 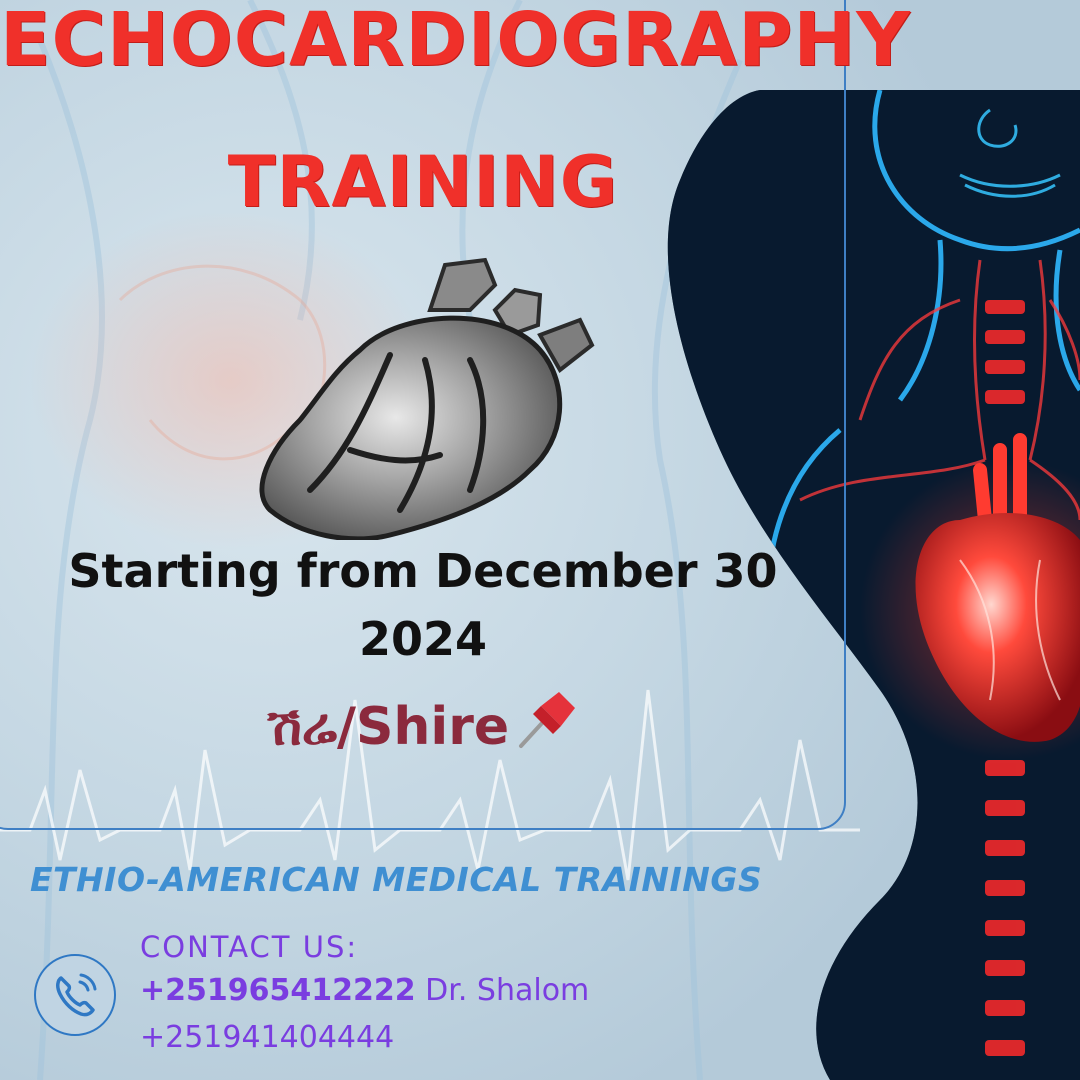 I want to click on title-line-2: TRAINING, so click(x=423, y=182).